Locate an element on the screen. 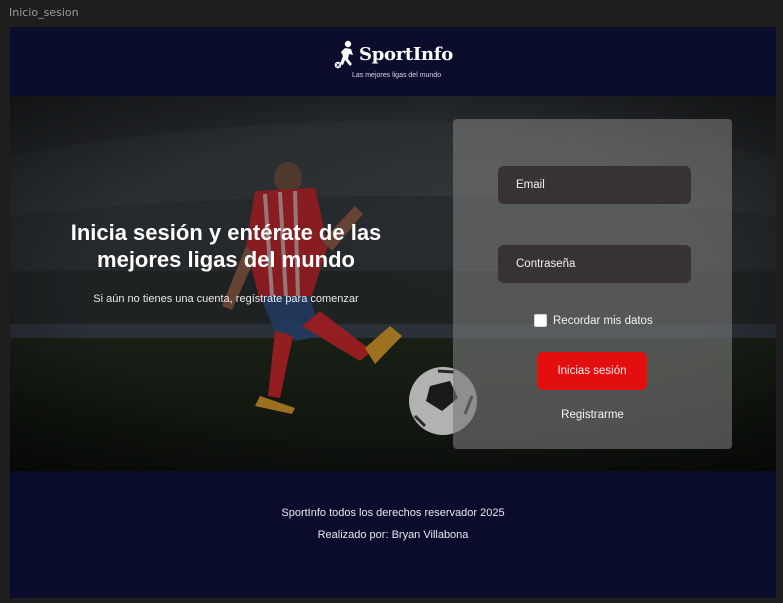  password-field is located at coordinates (594, 264).